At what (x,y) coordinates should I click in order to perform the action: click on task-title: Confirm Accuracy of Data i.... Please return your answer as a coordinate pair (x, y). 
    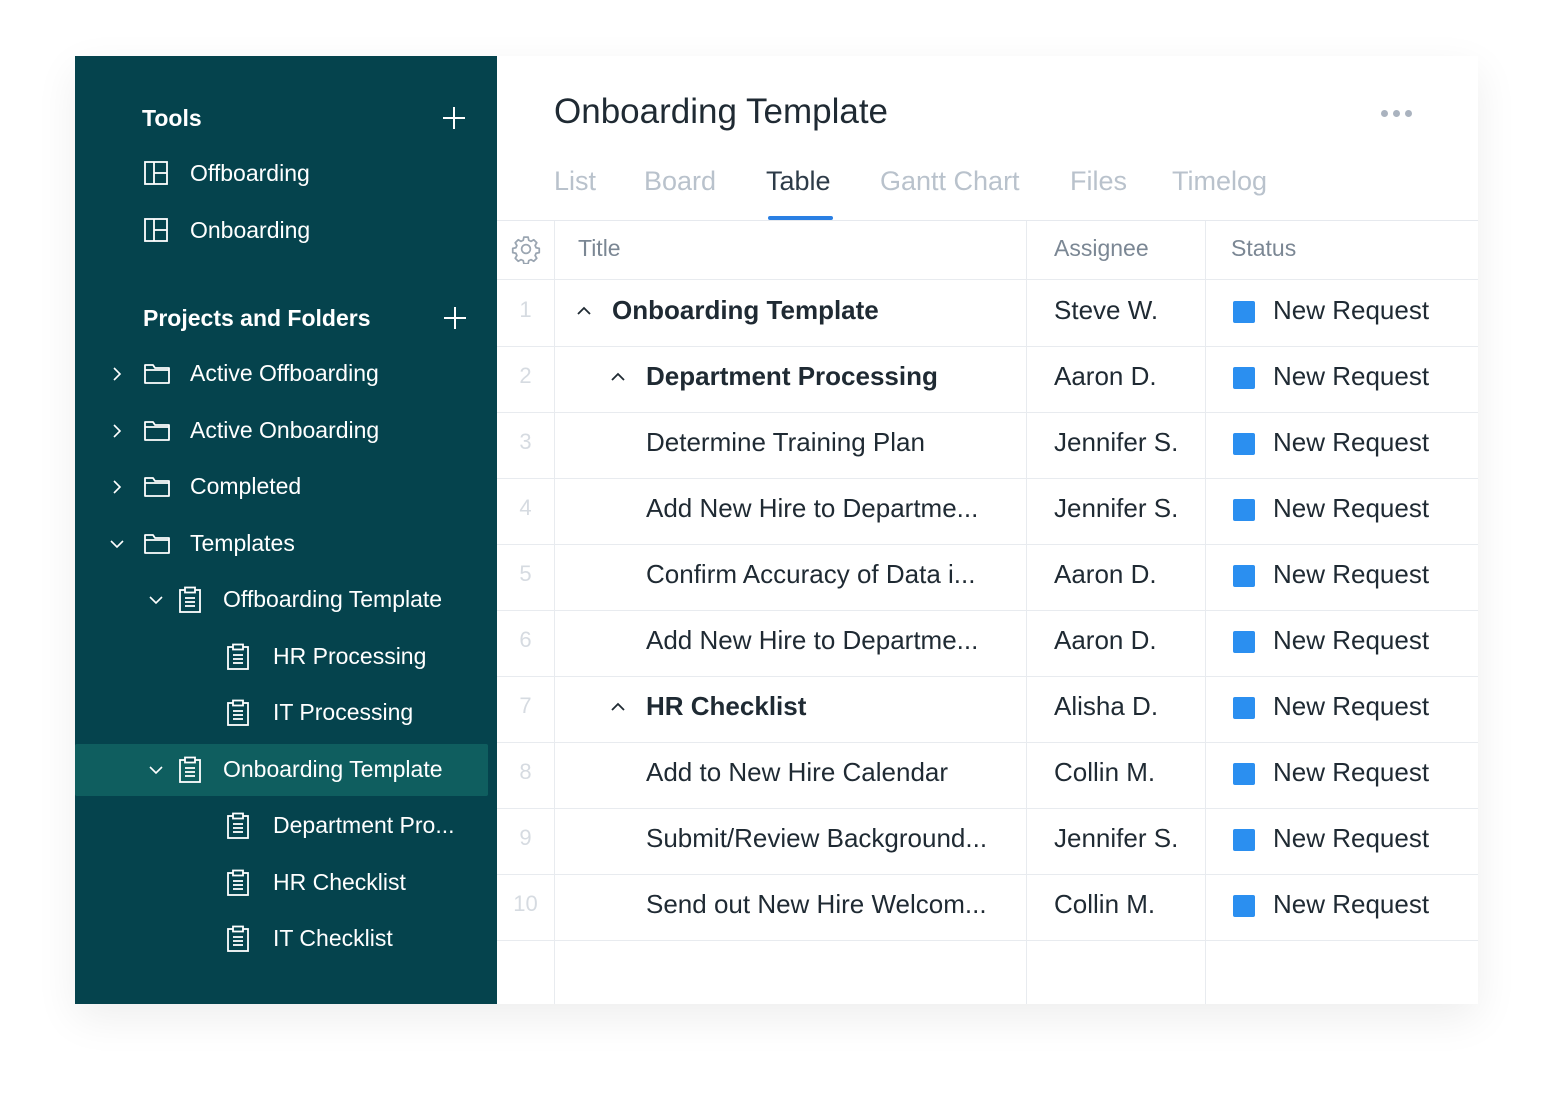
    Looking at the image, I should click on (810, 574).